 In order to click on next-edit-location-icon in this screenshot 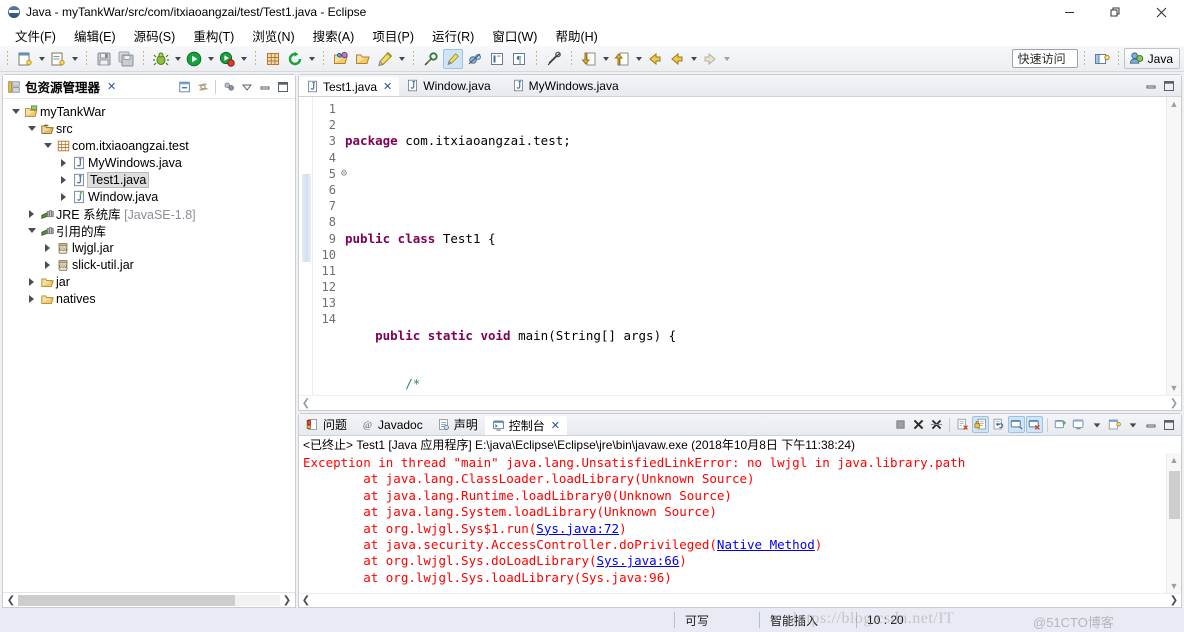, I will do `click(622, 59)`.